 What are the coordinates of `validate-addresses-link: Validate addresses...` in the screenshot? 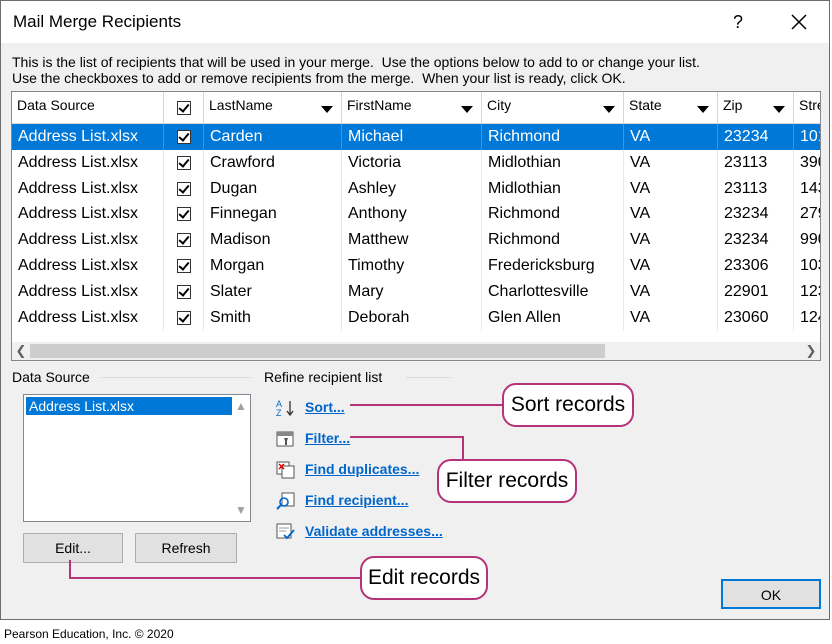 It's located at (374, 531).